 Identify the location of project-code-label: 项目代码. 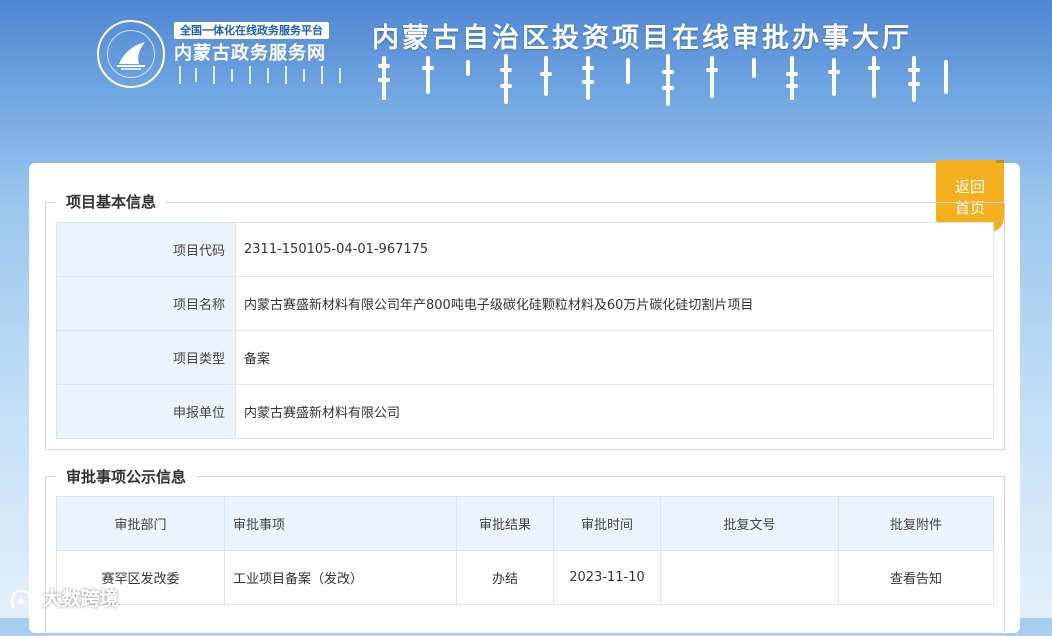
(146, 249).